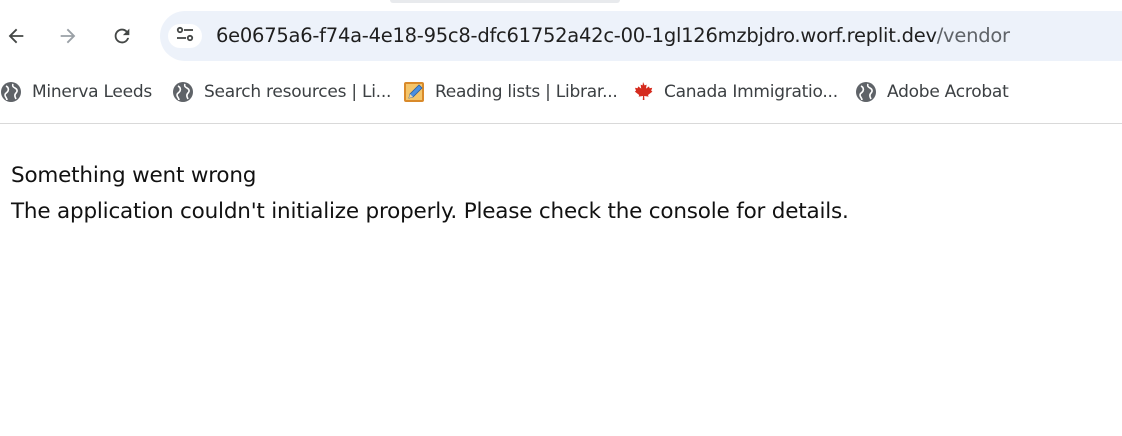 The height and width of the screenshot is (436, 1122). I want to click on tune-icon, so click(185, 36).